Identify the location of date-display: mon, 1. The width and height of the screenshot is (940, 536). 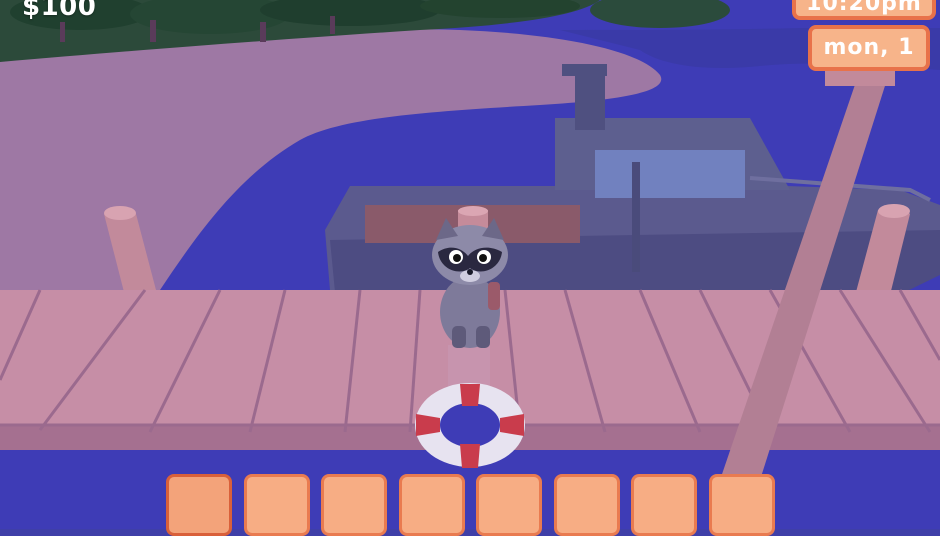
(869, 48).